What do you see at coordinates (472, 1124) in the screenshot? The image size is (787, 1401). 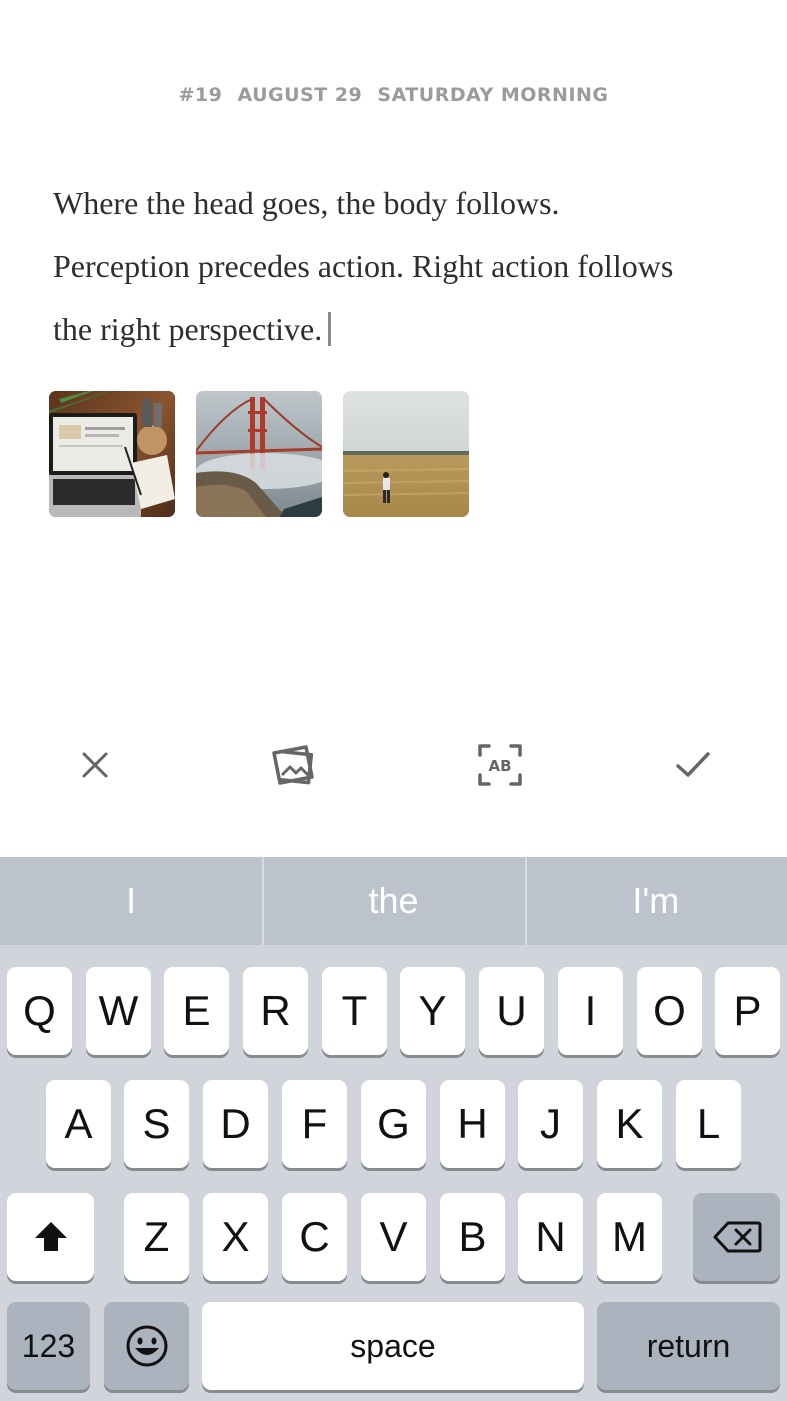 I see `key-h: H` at bounding box center [472, 1124].